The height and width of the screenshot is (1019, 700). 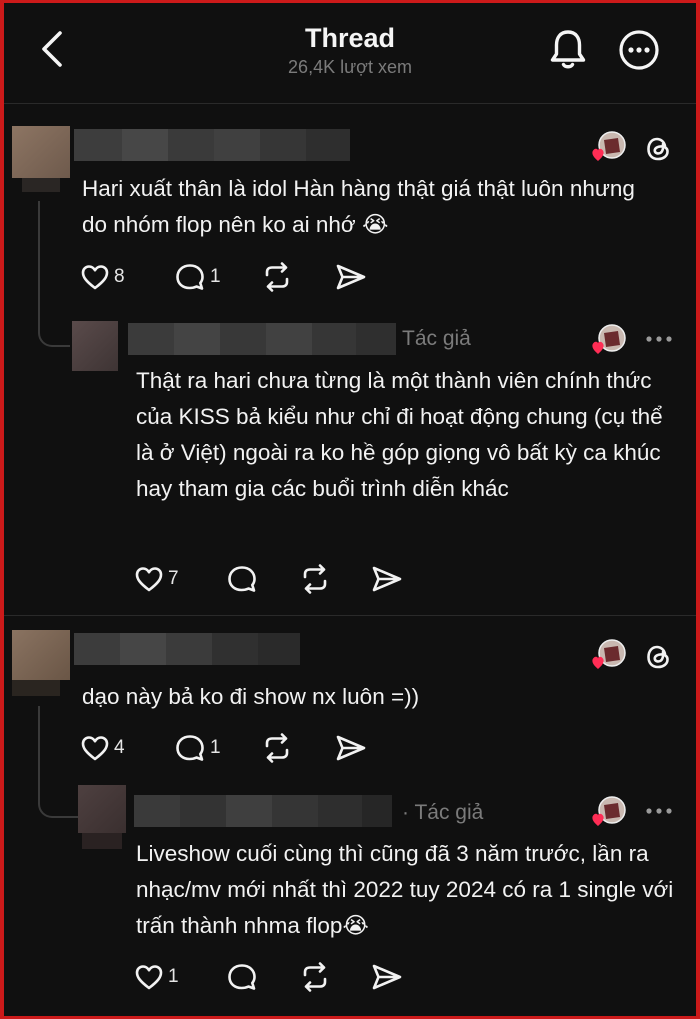 I want to click on top-bar: Thread 26,4K lượt xem, so click(x=350, y=53).